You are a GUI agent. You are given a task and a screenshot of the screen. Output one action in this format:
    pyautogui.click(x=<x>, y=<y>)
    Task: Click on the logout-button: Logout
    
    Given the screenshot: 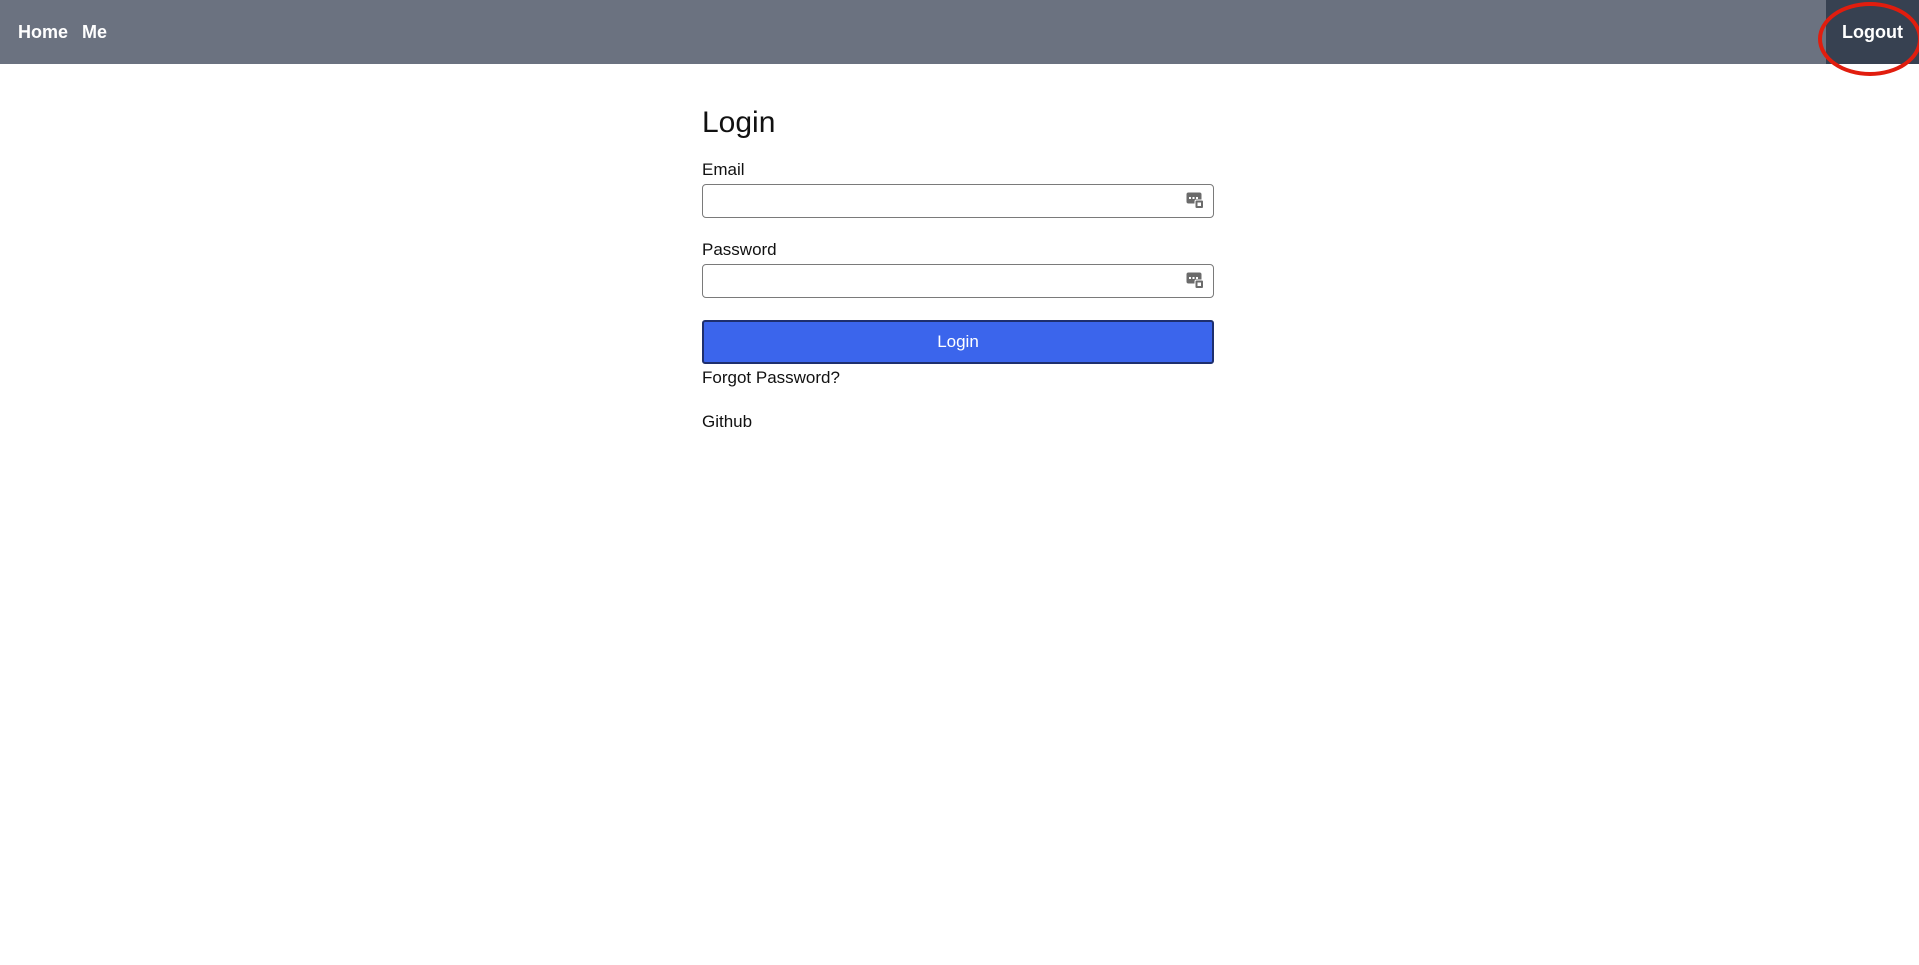 What is the action you would take?
    pyautogui.click(x=1872, y=32)
    